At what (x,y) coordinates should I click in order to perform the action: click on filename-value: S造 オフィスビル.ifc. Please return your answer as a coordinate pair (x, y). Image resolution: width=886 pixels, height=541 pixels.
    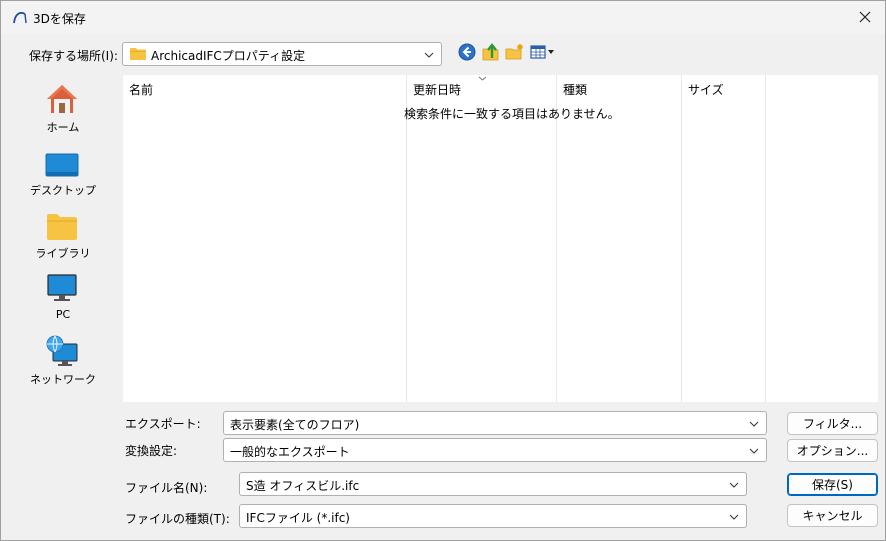
    Looking at the image, I should click on (303, 486).